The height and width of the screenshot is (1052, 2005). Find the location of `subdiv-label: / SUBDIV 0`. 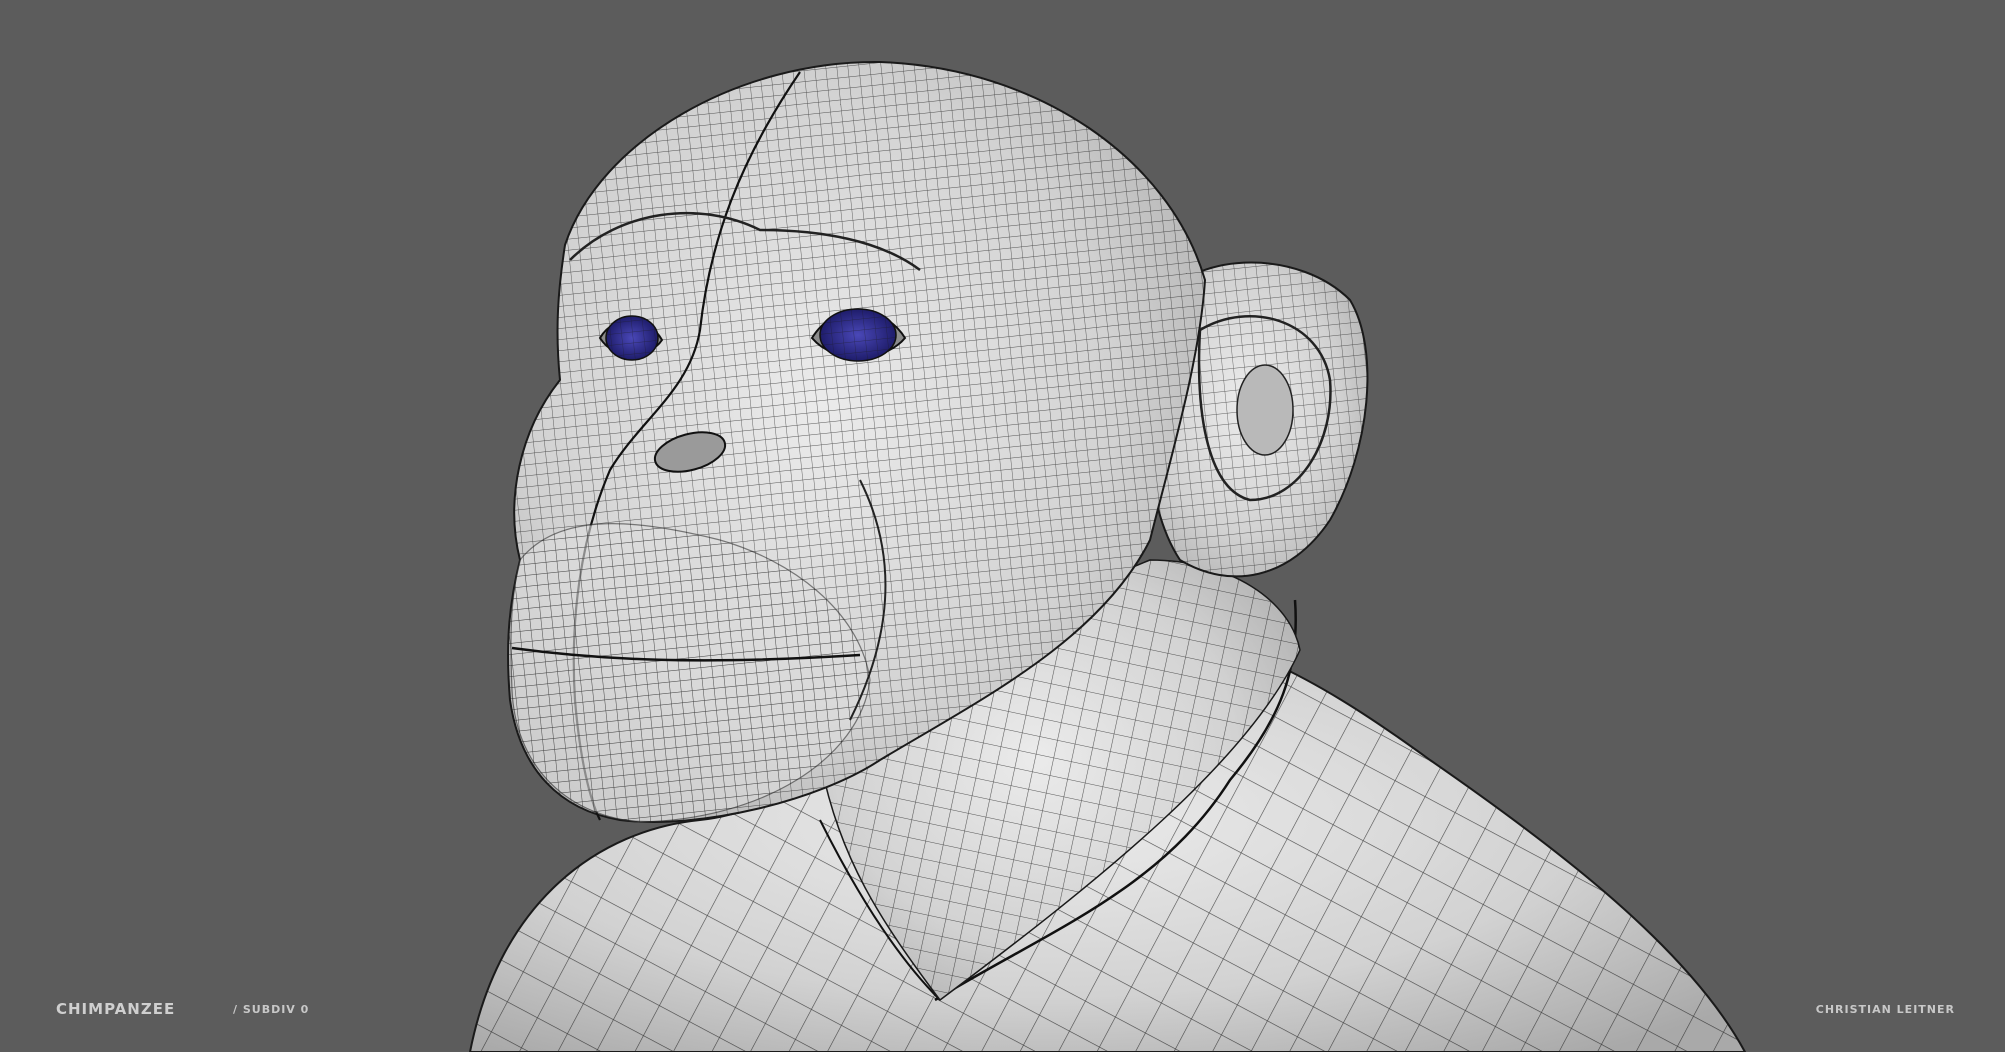

subdiv-label: / SUBDIV 0 is located at coordinates (271, 1009).